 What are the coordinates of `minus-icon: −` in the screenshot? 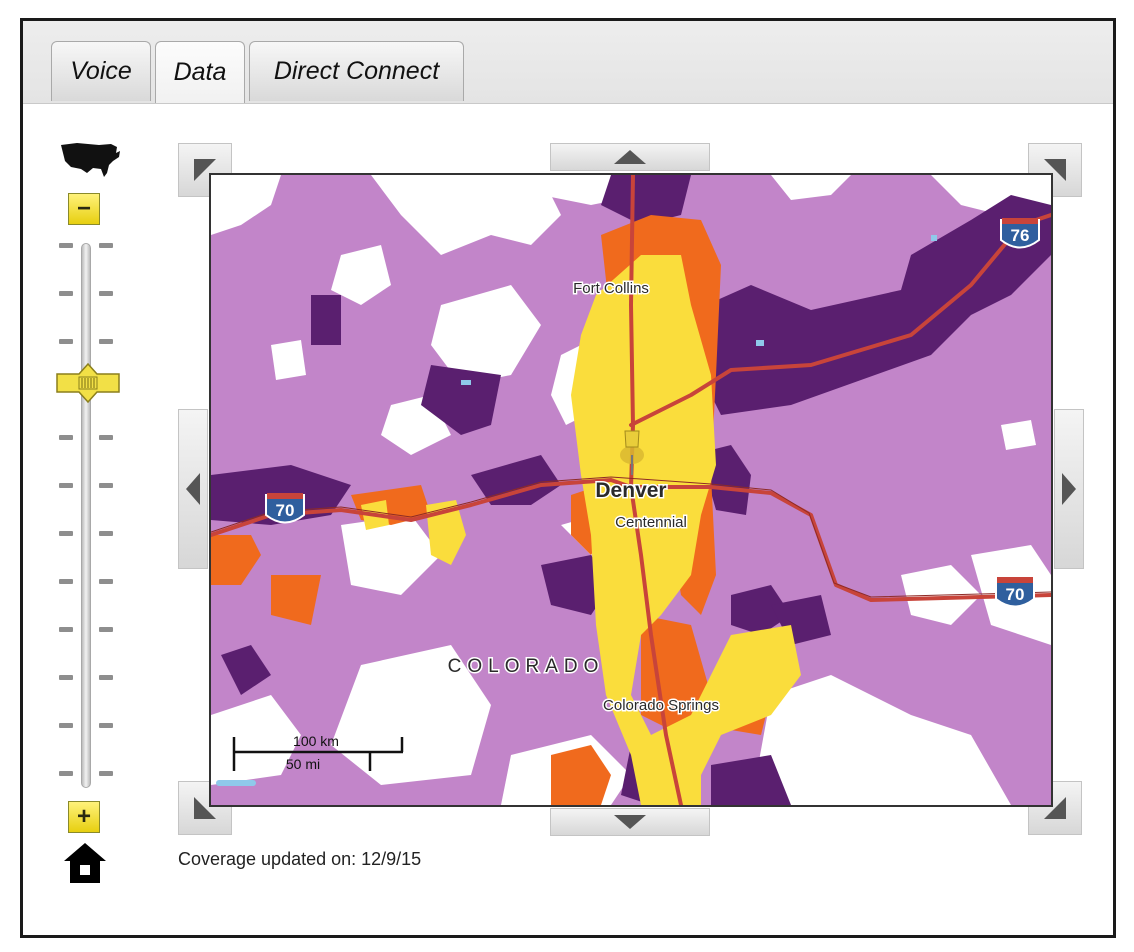 It's located at (83, 208).